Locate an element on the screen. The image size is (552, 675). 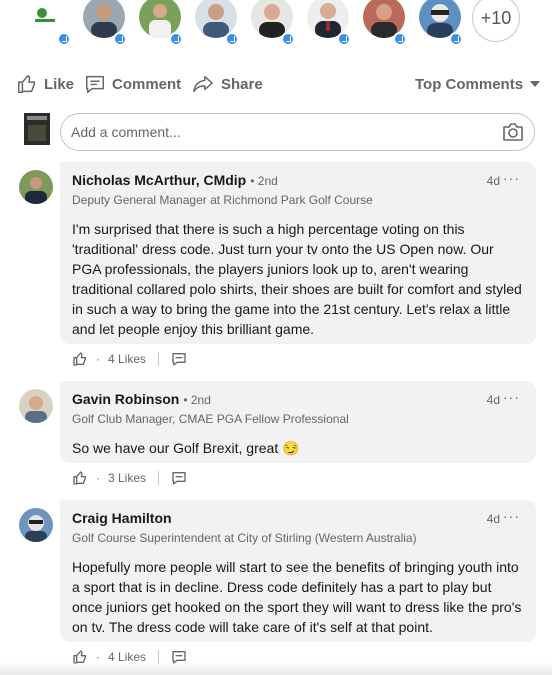
commenter-name: Craig Hamilton is located at coordinates (122, 518).